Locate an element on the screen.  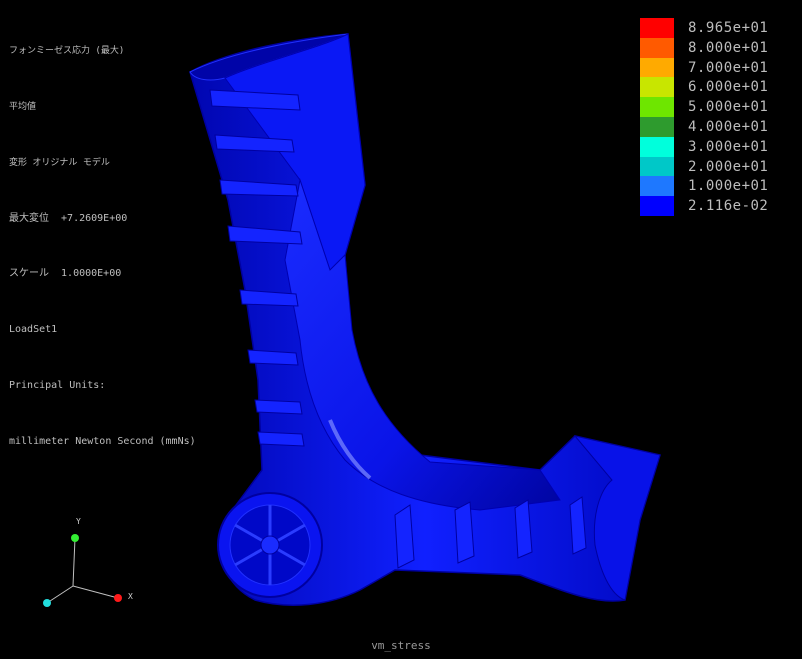
z-axis-marker is located at coordinates (47, 603).